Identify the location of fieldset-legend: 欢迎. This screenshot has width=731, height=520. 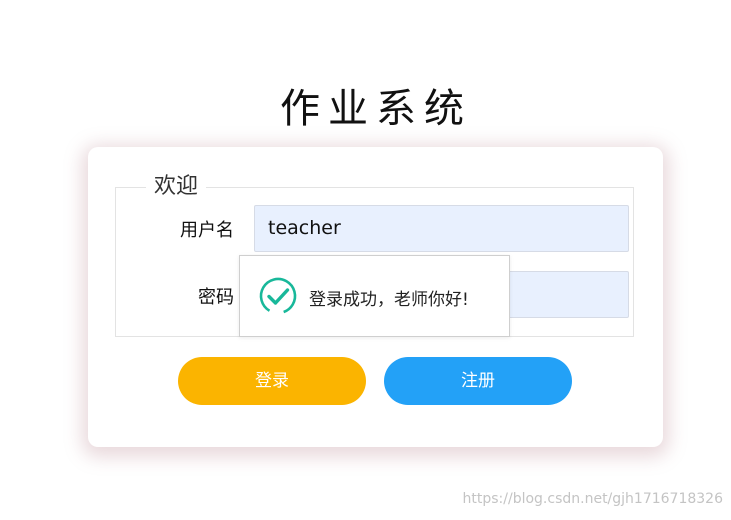
(176, 187).